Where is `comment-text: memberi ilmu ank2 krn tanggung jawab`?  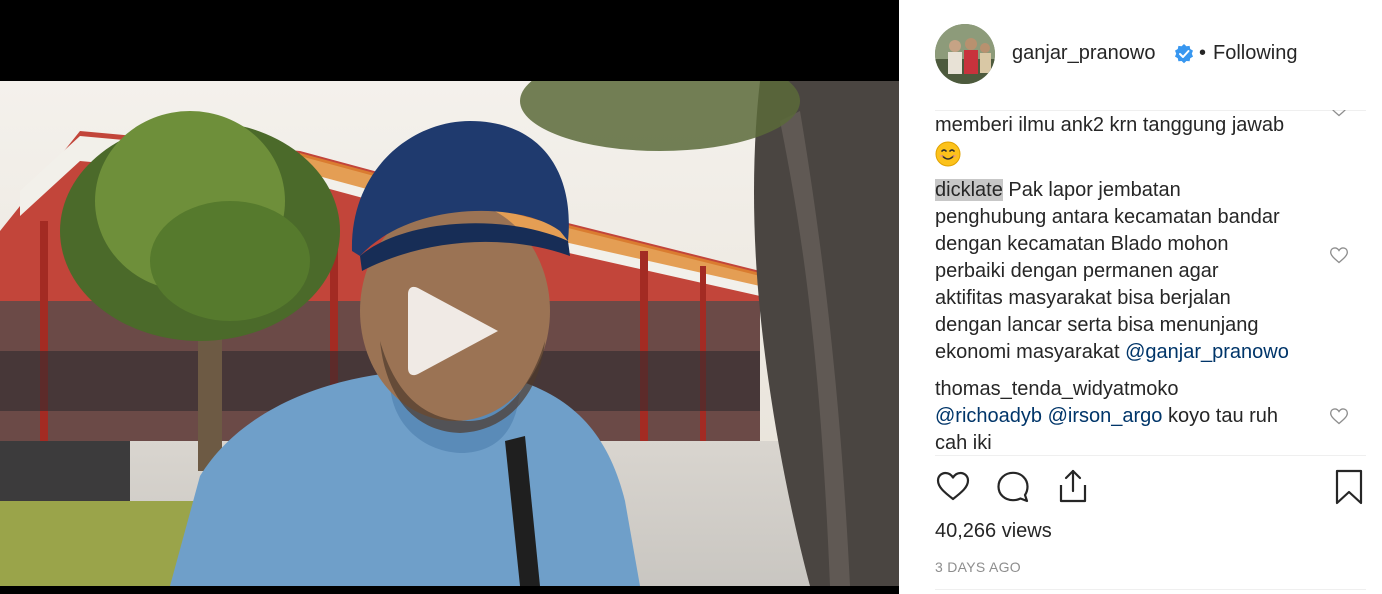
comment-text: memberi ilmu ank2 krn tanggung jawab is located at coordinates (1110, 125).